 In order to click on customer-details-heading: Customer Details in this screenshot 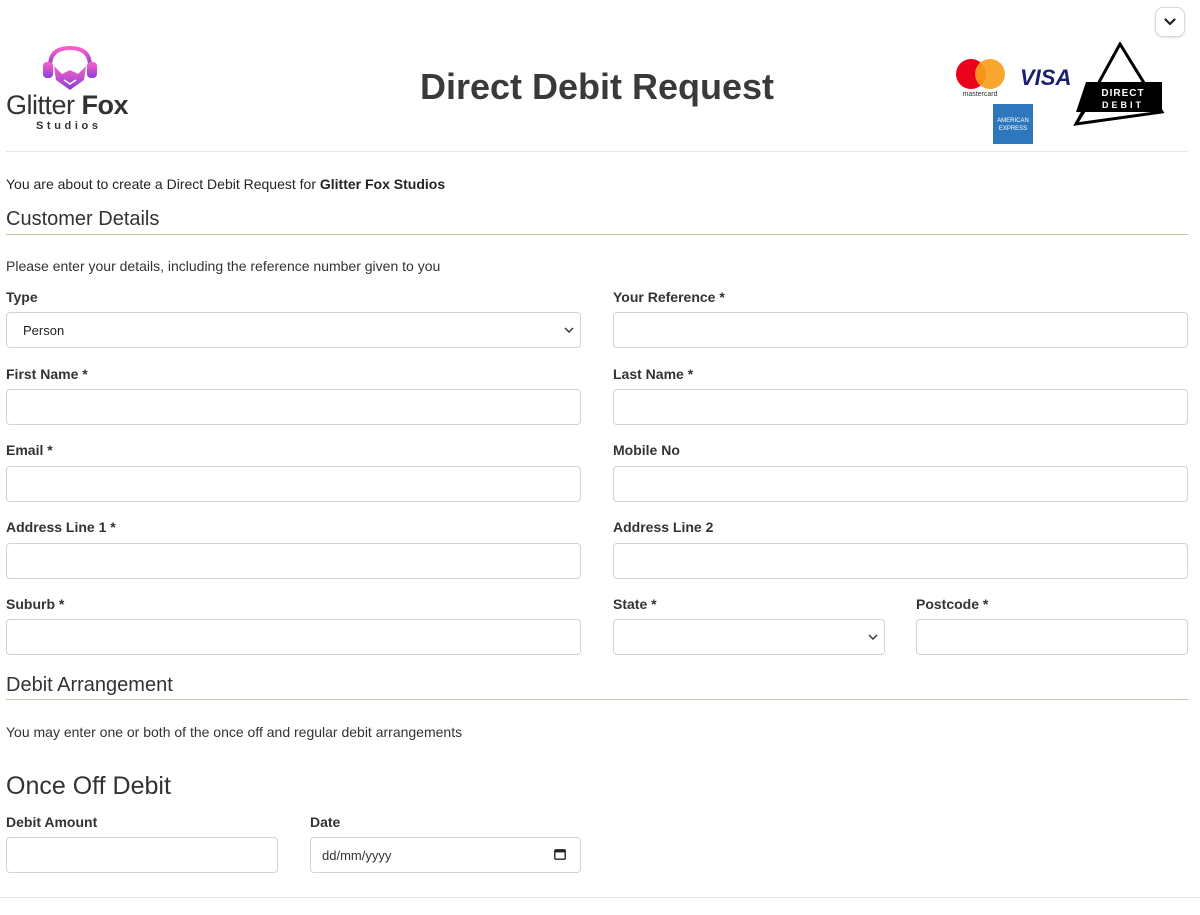, I will do `click(83, 219)`.